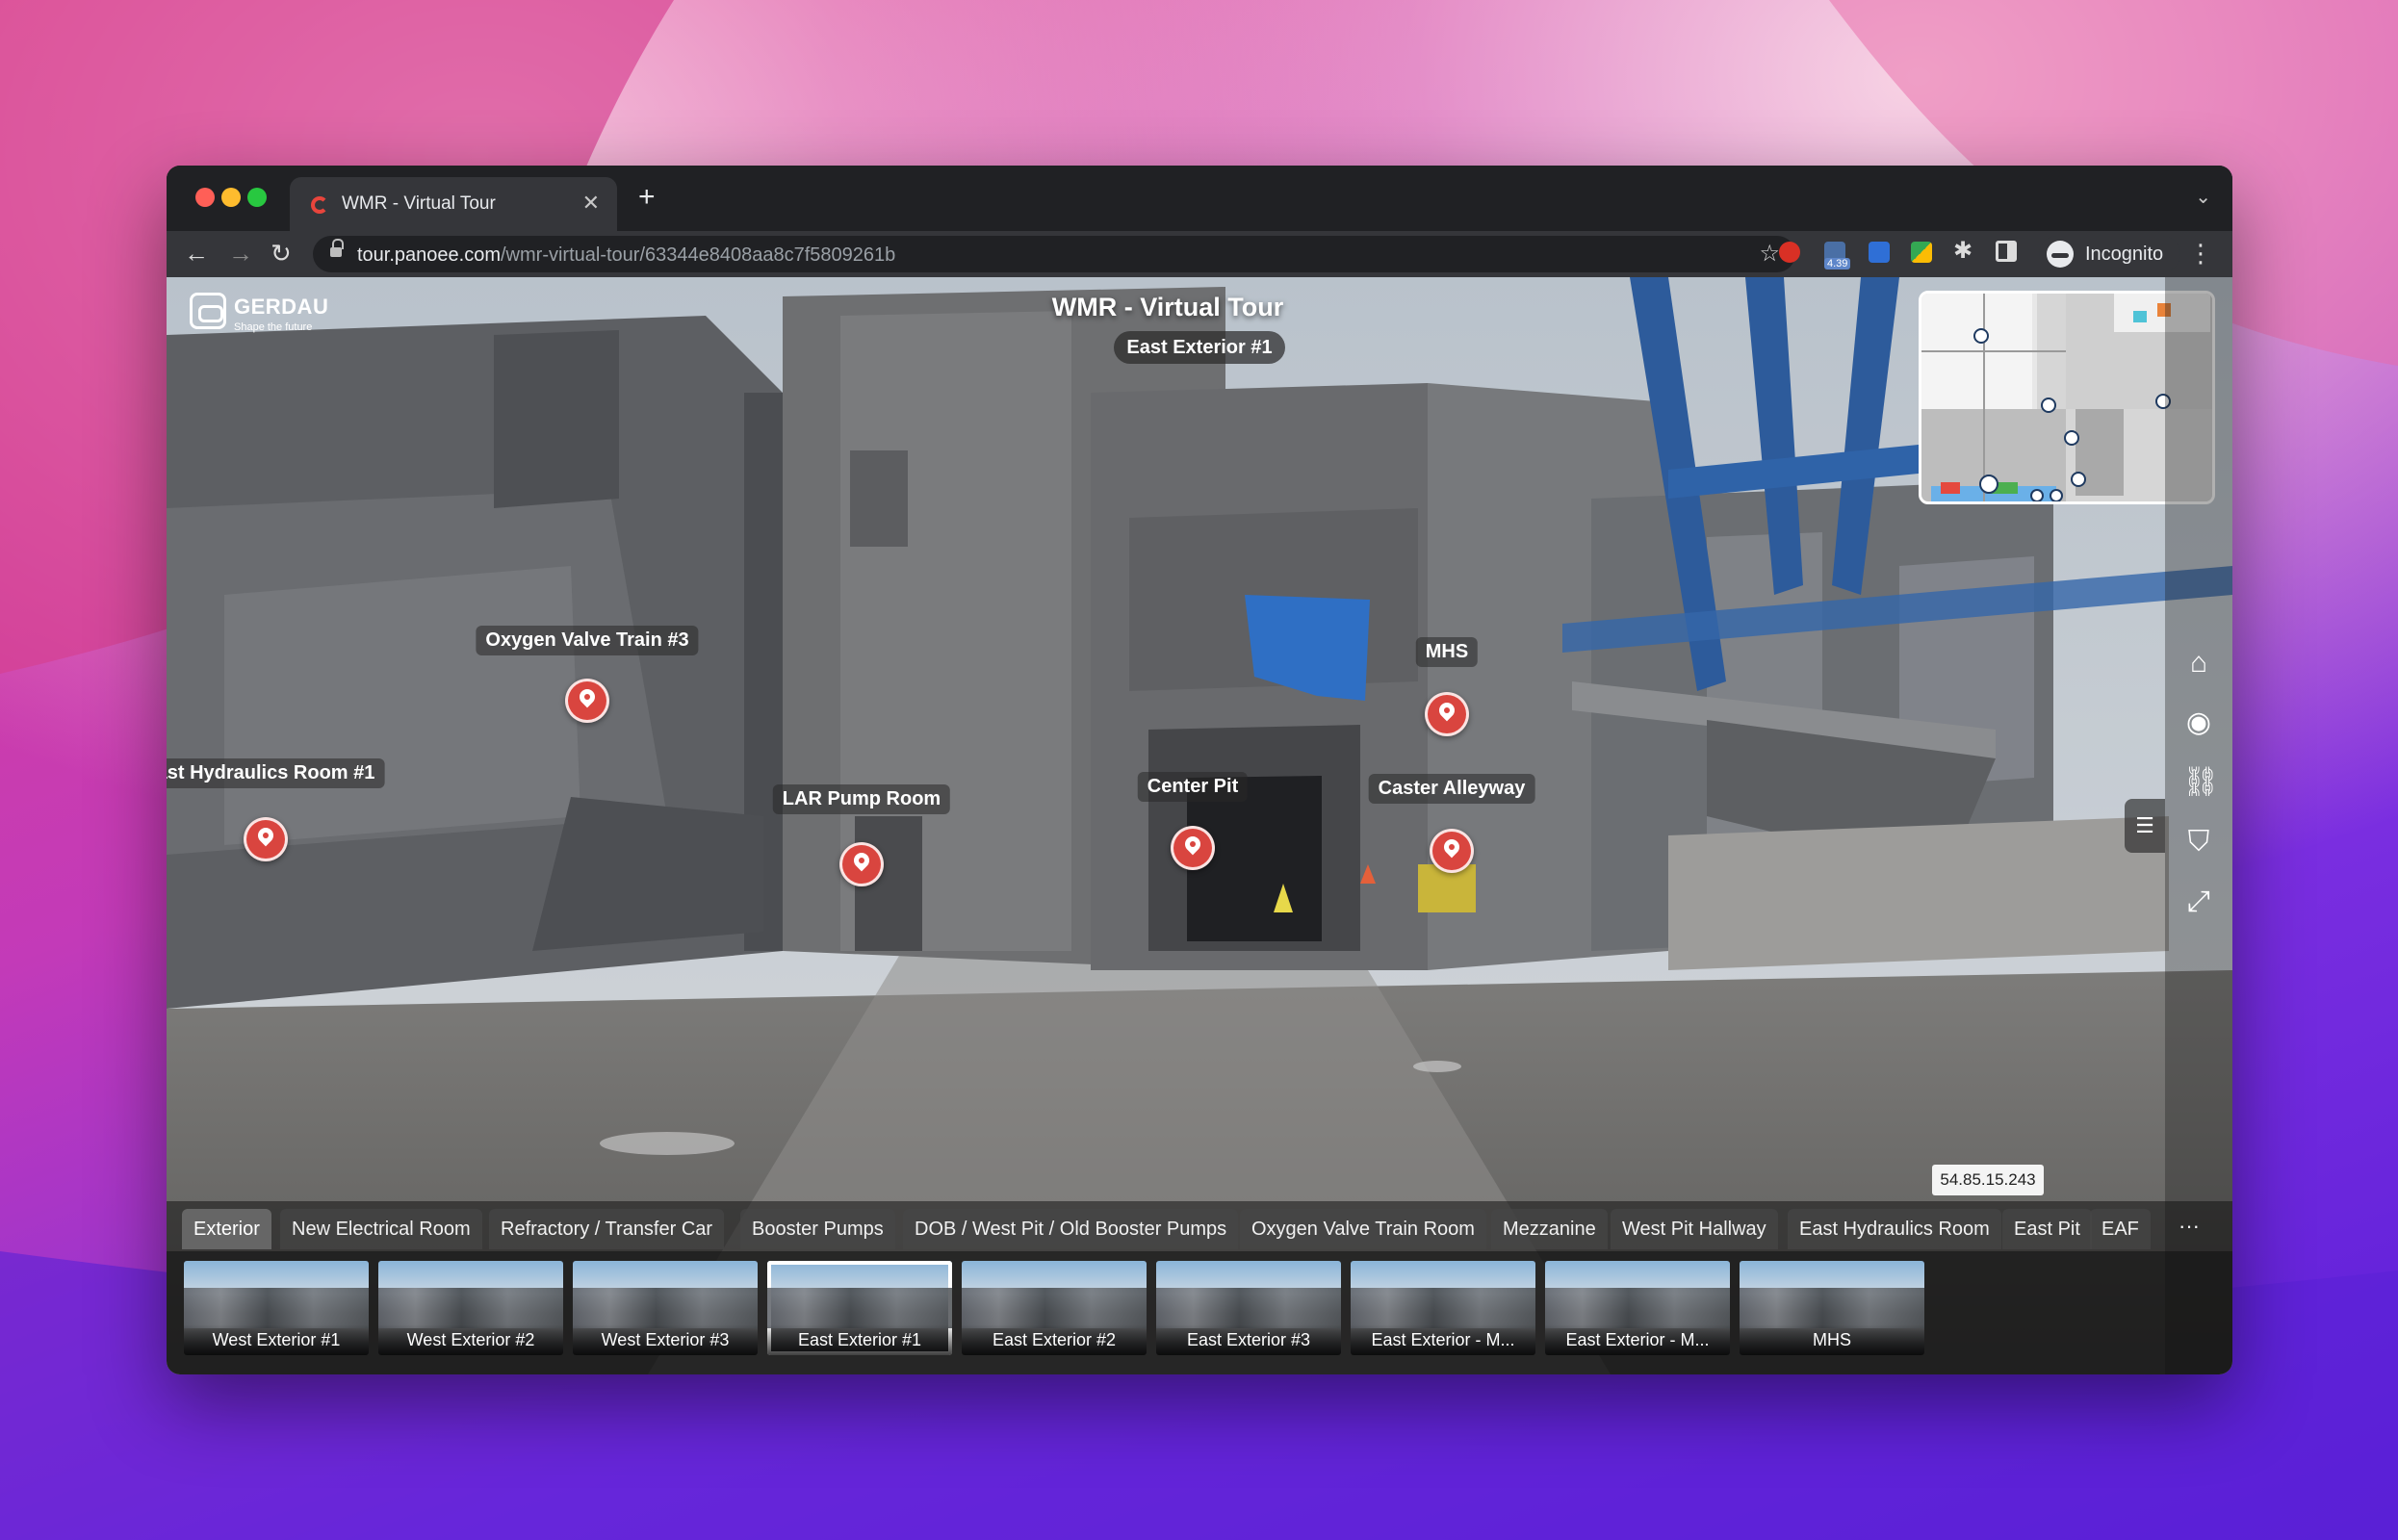  I want to click on incognito-profile-button: Incognito, so click(2110, 254).